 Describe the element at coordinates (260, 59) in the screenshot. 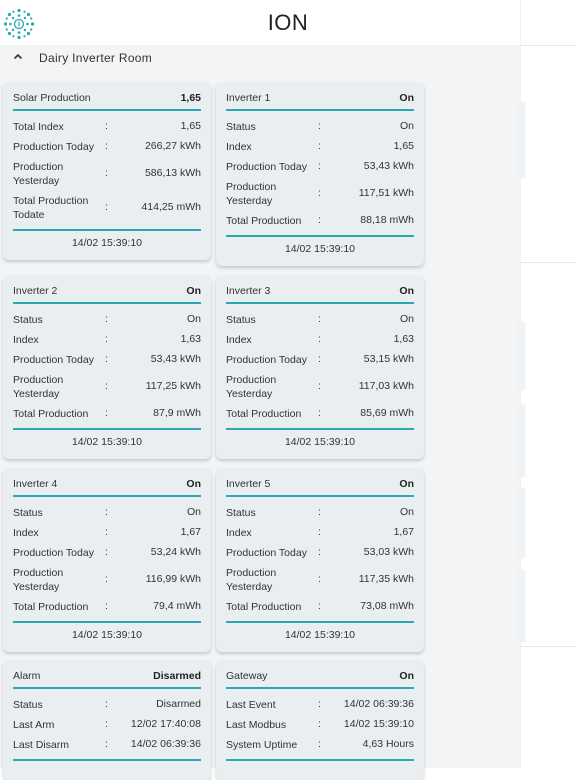

I see `section-header: Dairy Inverter Room` at that location.